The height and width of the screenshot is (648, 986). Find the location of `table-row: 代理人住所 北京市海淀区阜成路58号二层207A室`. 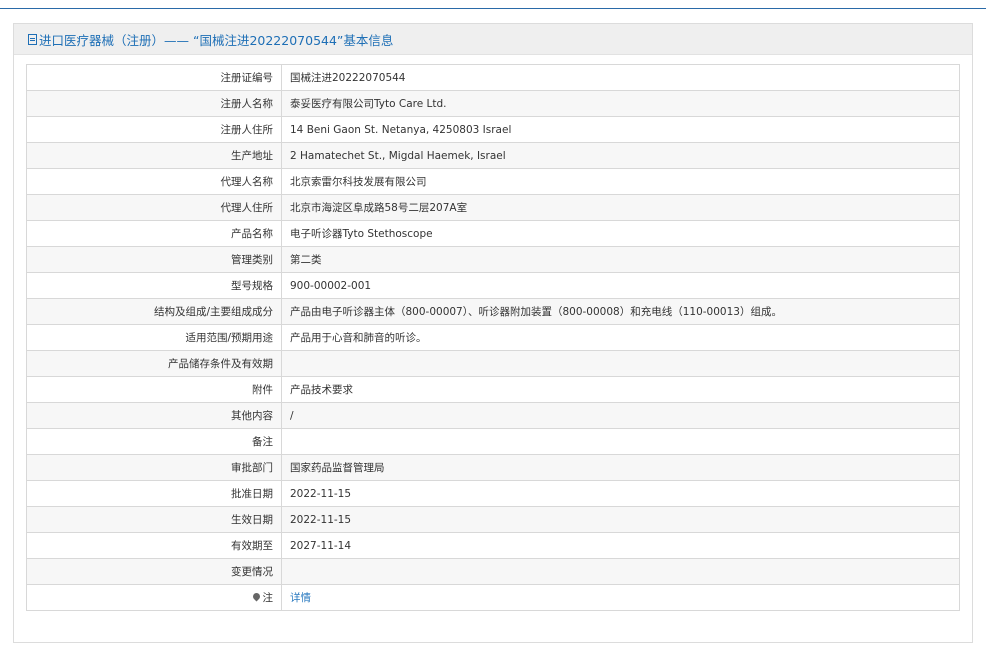

table-row: 代理人住所 北京市海淀区阜成路58号二层207A室 is located at coordinates (493, 207).